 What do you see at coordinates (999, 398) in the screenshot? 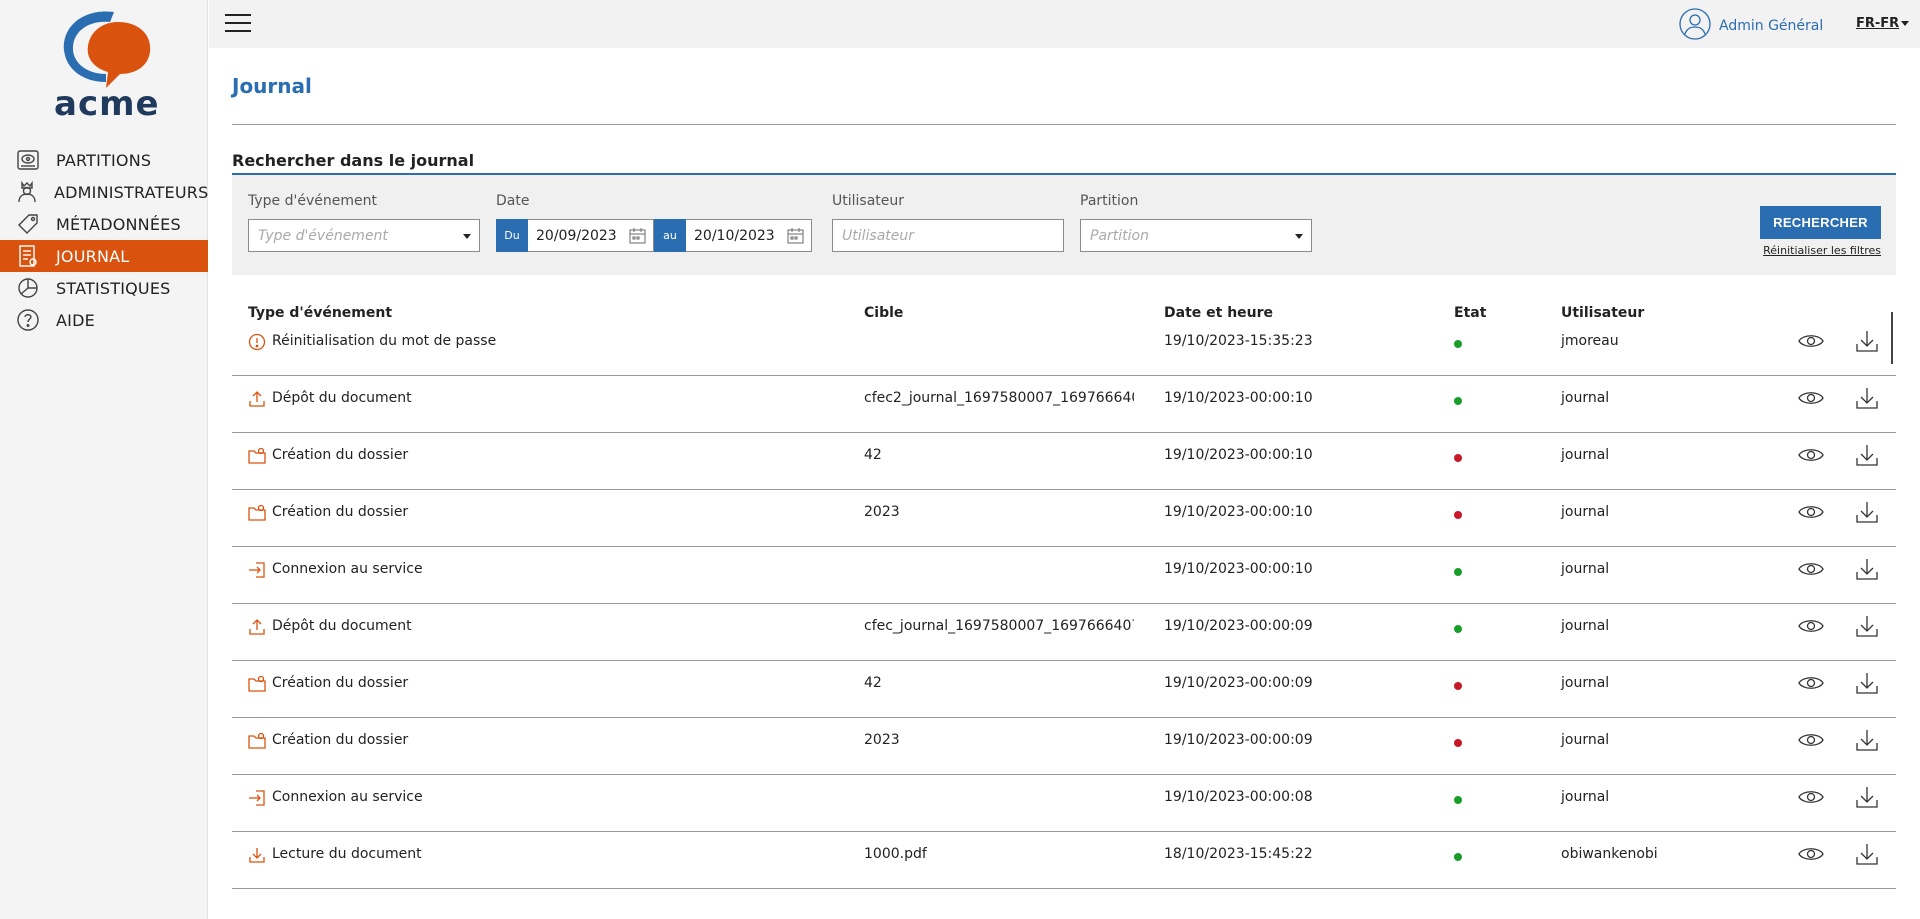
I see `target-cell: cfec2_journal_1697580007_1697666407.x` at bounding box center [999, 398].